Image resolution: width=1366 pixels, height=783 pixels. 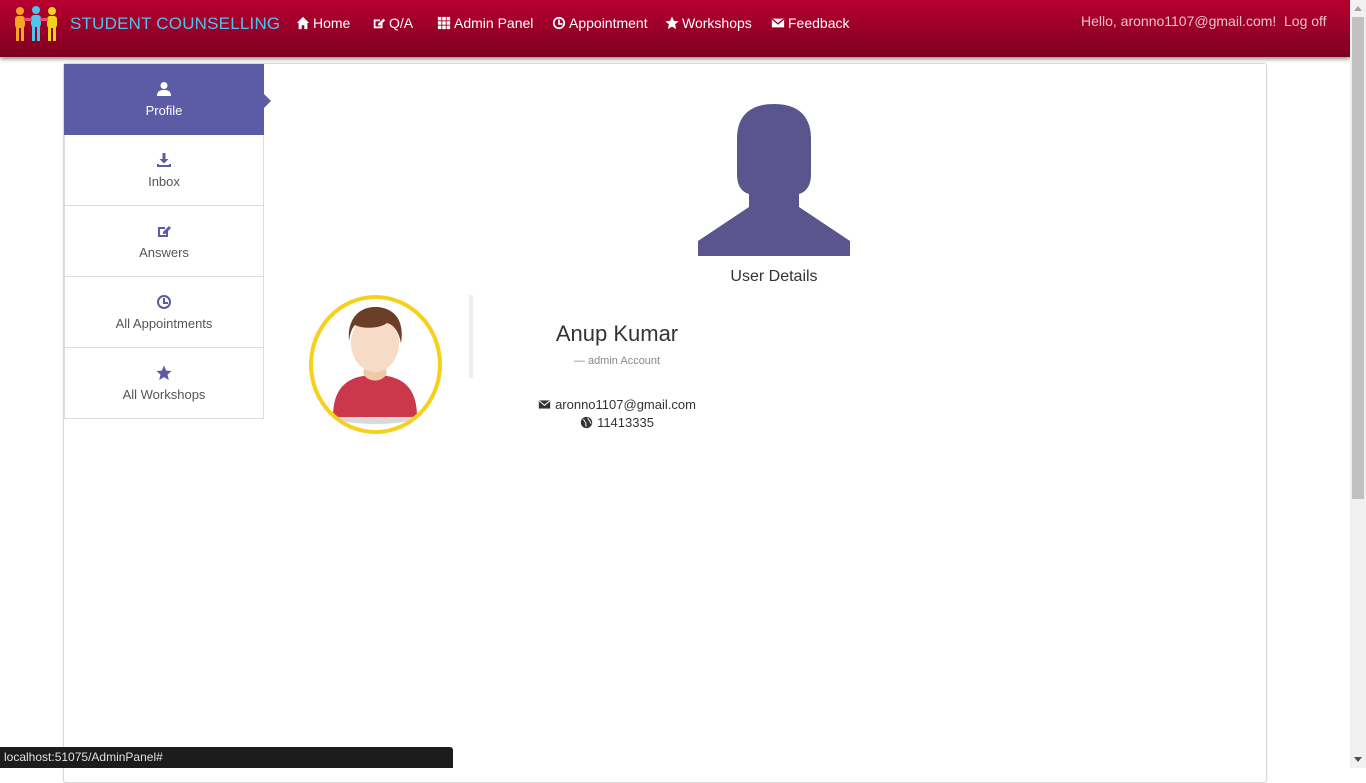 What do you see at coordinates (164, 312) in the screenshot?
I see `sidebar-item-all-appointments: All Appointments` at bounding box center [164, 312].